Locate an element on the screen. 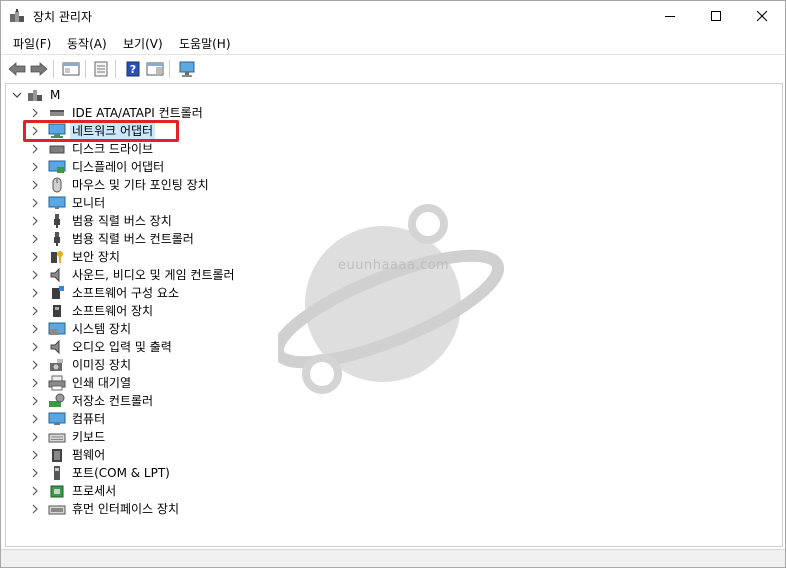 The width and height of the screenshot is (786, 568). annotation-highlight-box is located at coordinates (101, 131).